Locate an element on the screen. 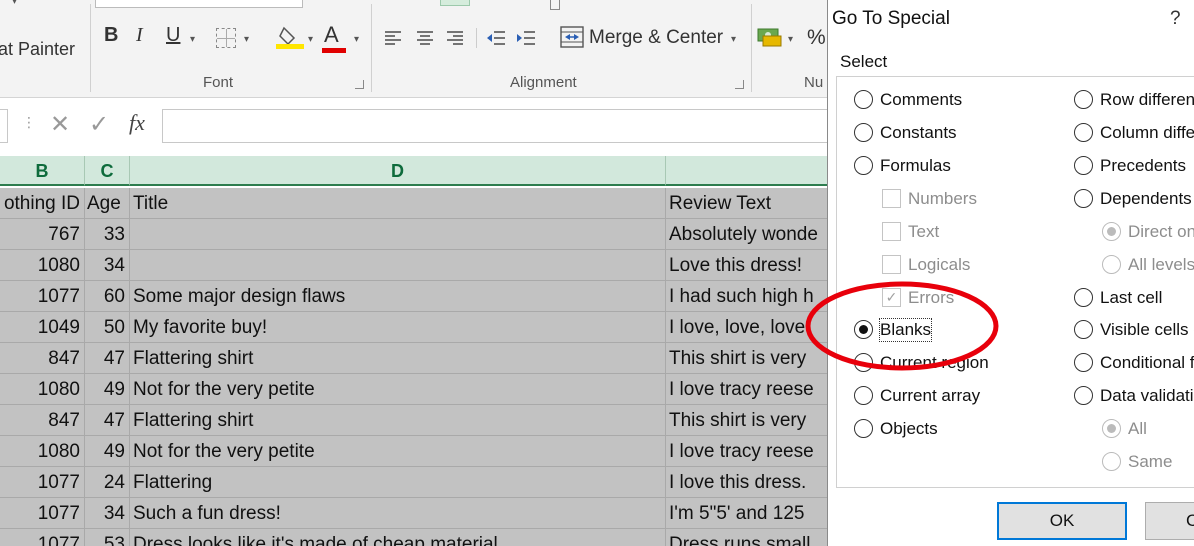 Image resolution: width=1194 pixels, height=546 pixels. enter-icon: ✓ is located at coordinates (99, 124).